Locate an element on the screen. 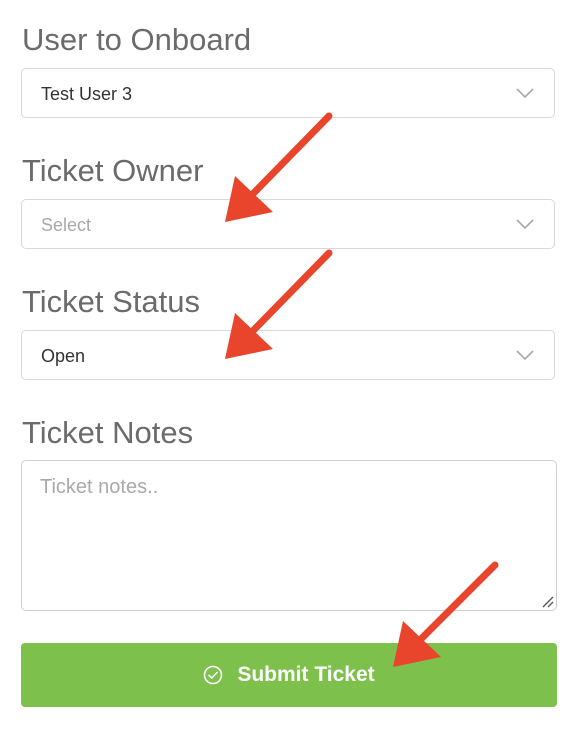  user-to-onboard-value: Test User 3 is located at coordinates (87, 94).